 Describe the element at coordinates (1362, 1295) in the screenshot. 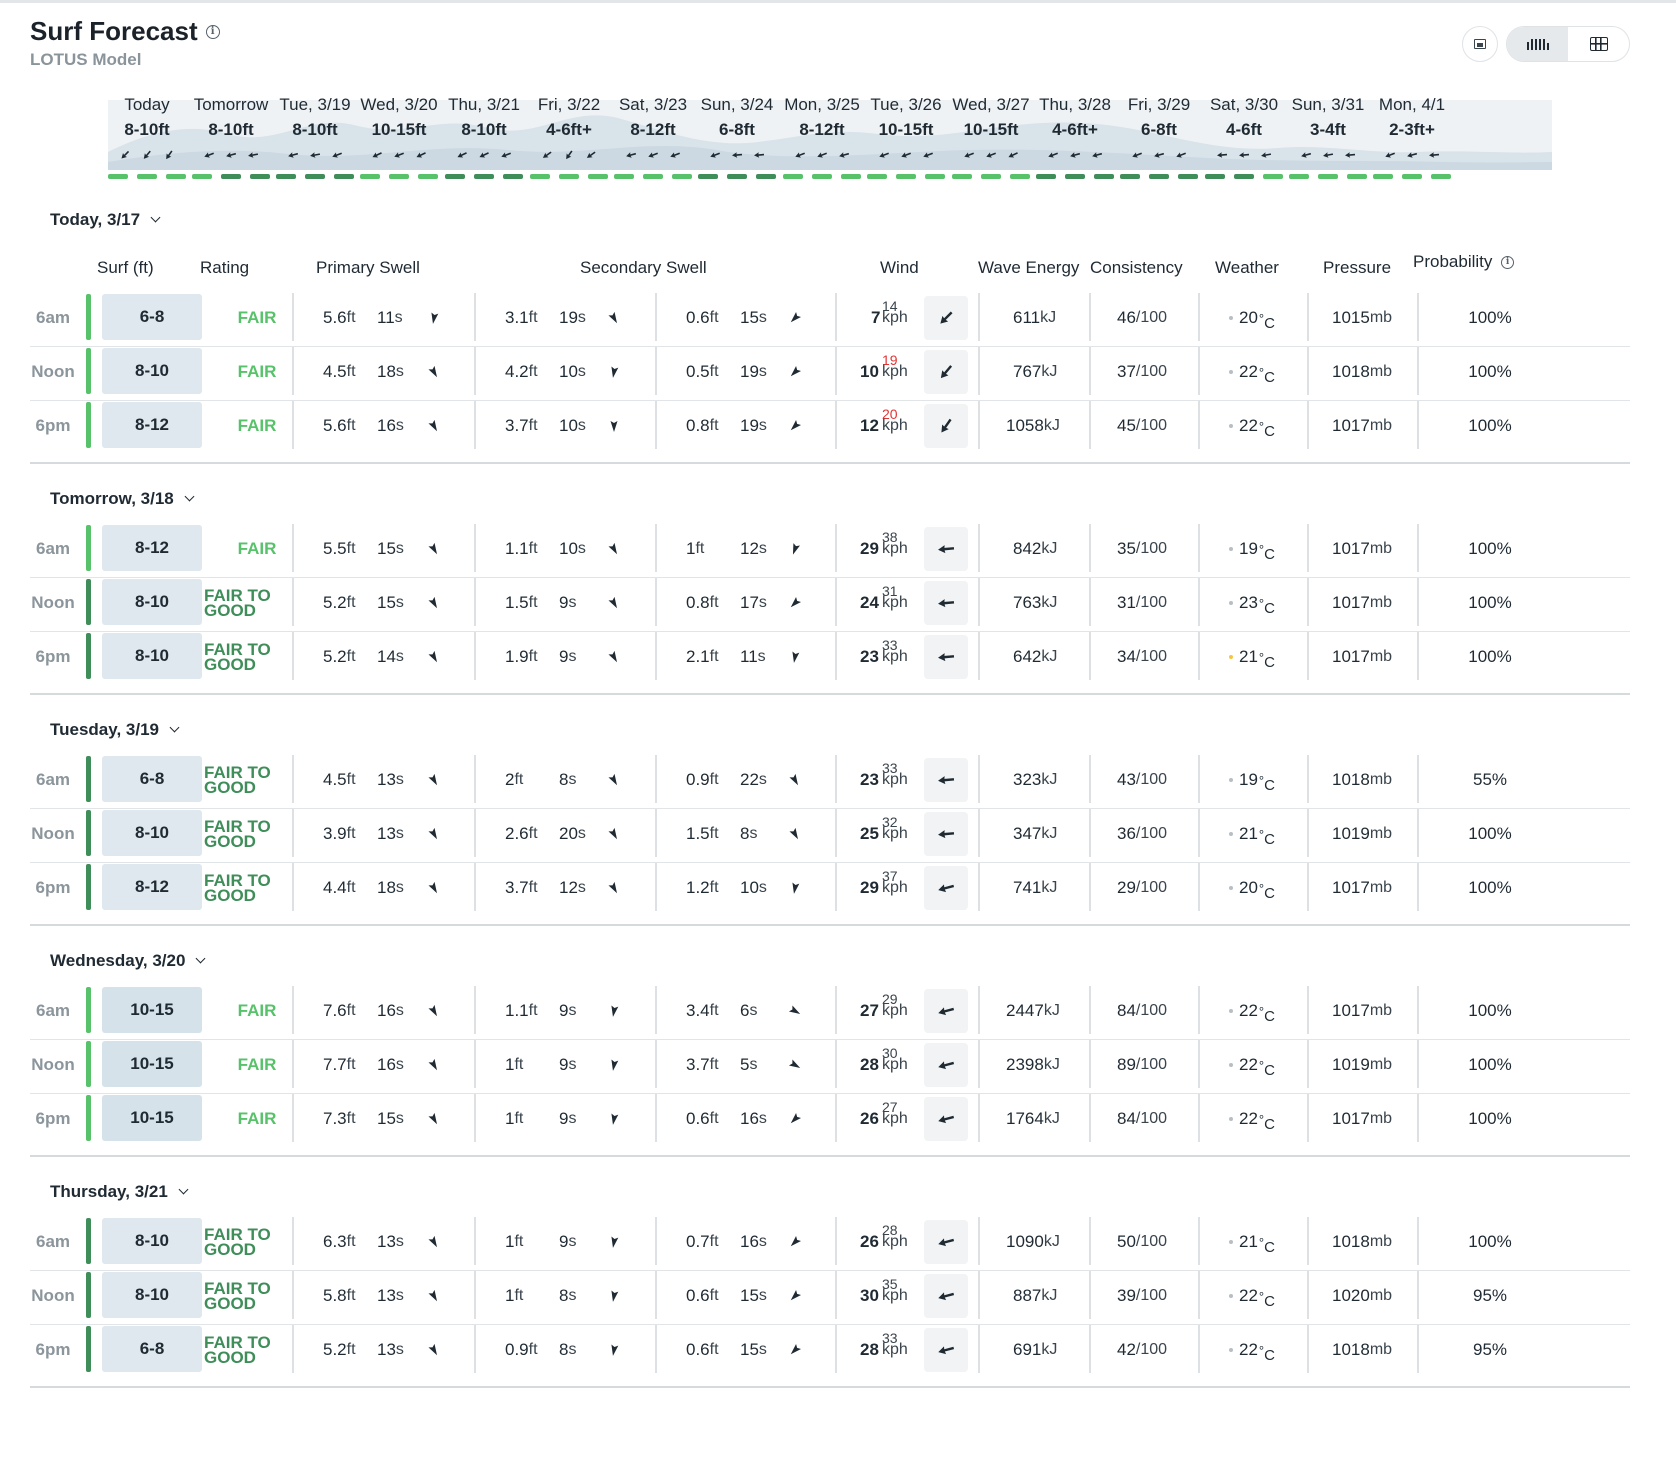

I see `pressure: 1020 mb` at that location.